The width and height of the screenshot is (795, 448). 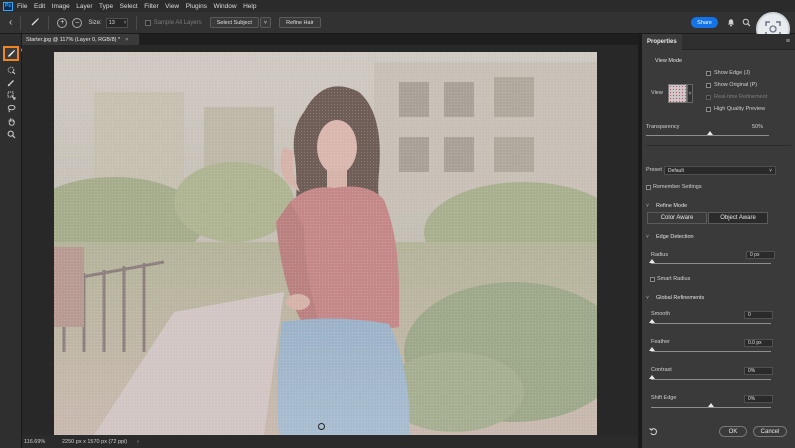 I want to click on photoshop-logo: Ps, so click(x=8, y=6).